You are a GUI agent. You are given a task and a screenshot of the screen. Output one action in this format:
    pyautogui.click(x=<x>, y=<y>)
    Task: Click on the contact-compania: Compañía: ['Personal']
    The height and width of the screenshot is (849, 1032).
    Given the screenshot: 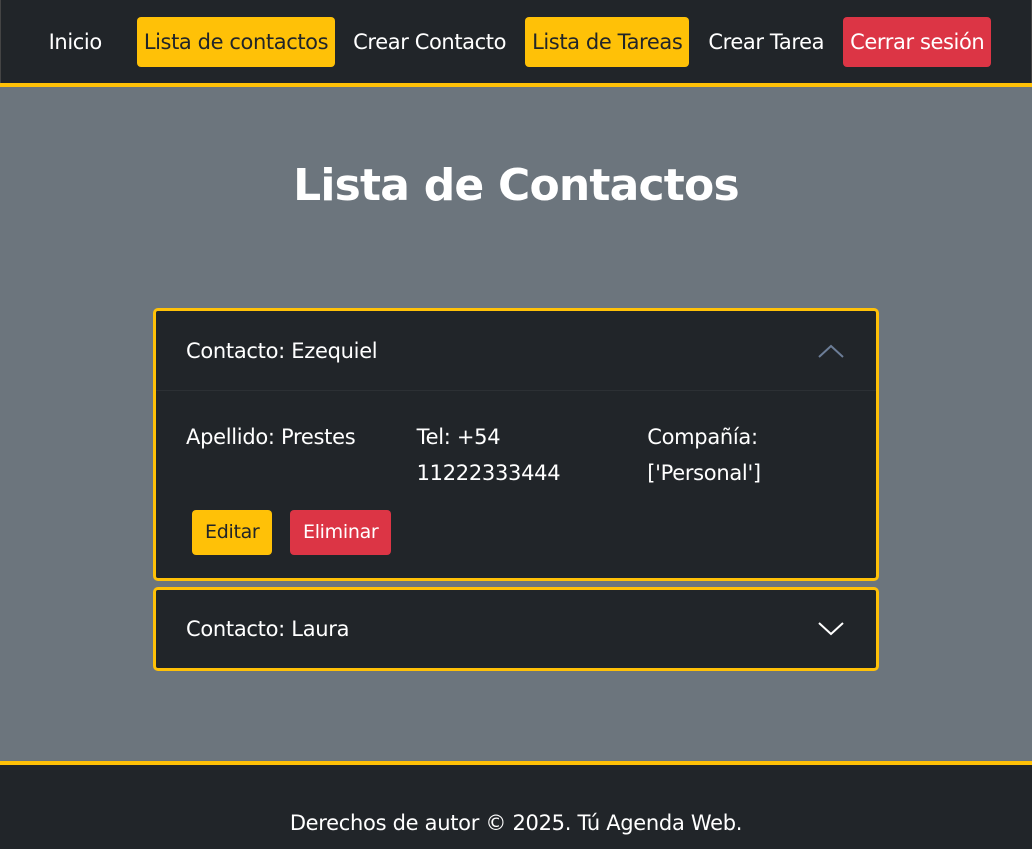 What is the action you would take?
    pyautogui.click(x=704, y=455)
    